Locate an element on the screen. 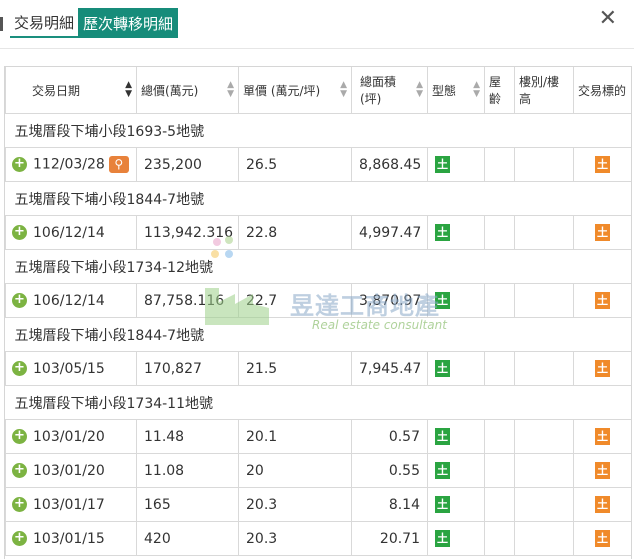 The height and width of the screenshot is (559, 634). tab-transfer-history: 歷次轉移明細 is located at coordinates (128, 23).